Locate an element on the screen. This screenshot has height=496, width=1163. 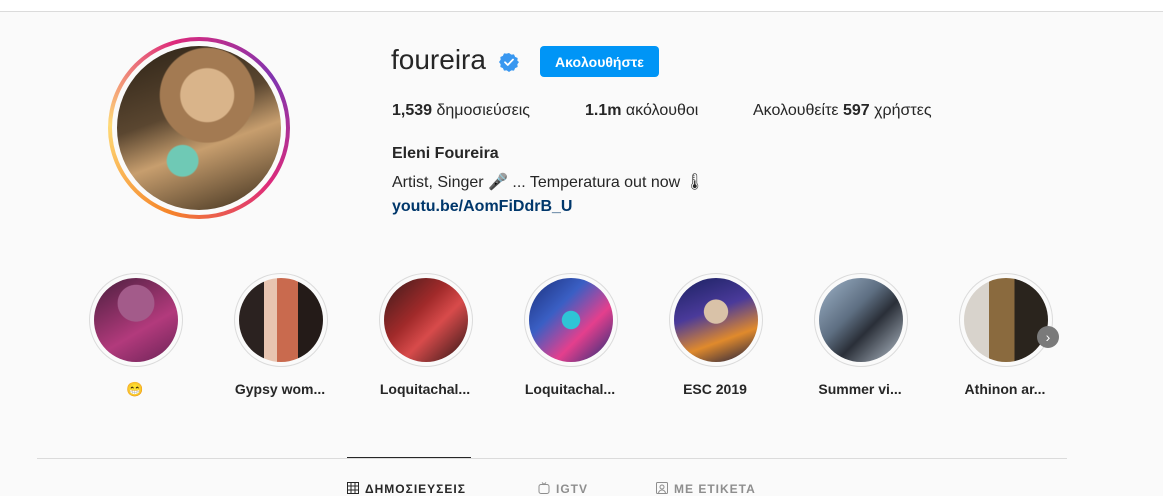
verified-badge-icon is located at coordinates (509, 62).